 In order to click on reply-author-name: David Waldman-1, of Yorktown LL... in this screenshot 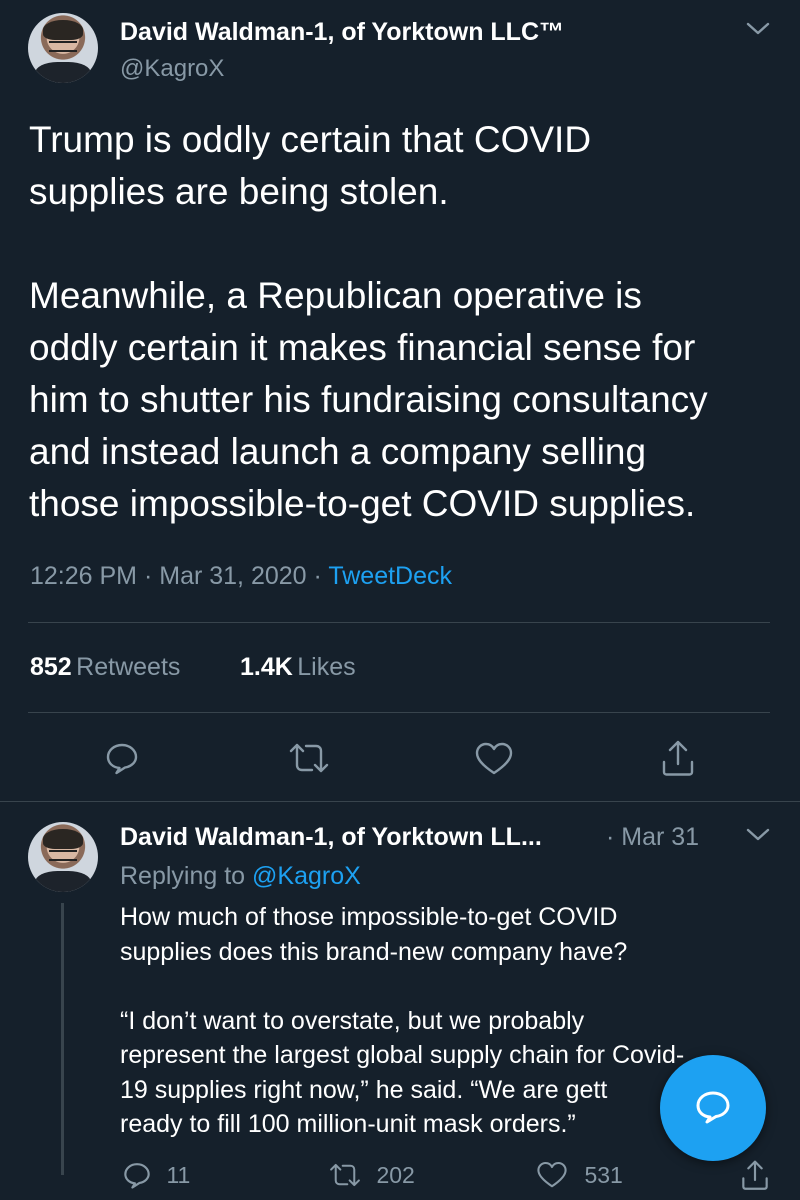, I will do `click(331, 837)`.